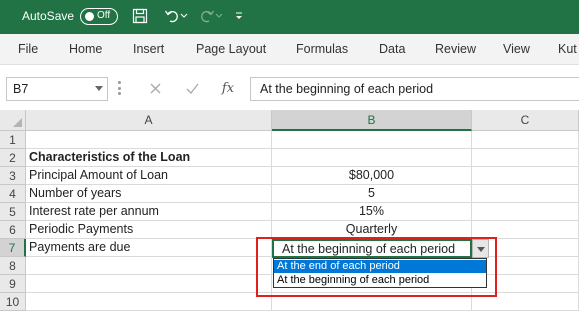 This screenshot has height=319, width=579. Describe the element at coordinates (184, 16) in the screenshot. I see `undo-dropdown-icon` at that location.